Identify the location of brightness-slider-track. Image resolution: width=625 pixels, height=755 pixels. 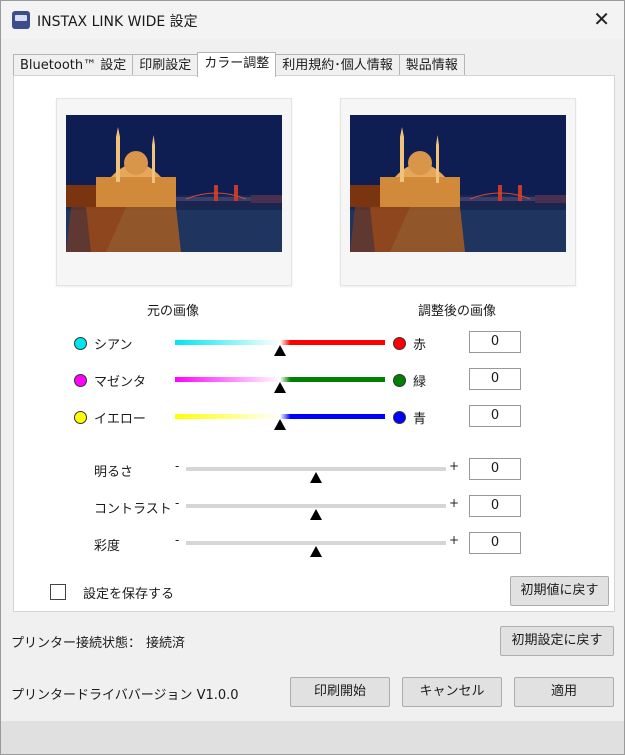
(316, 469).